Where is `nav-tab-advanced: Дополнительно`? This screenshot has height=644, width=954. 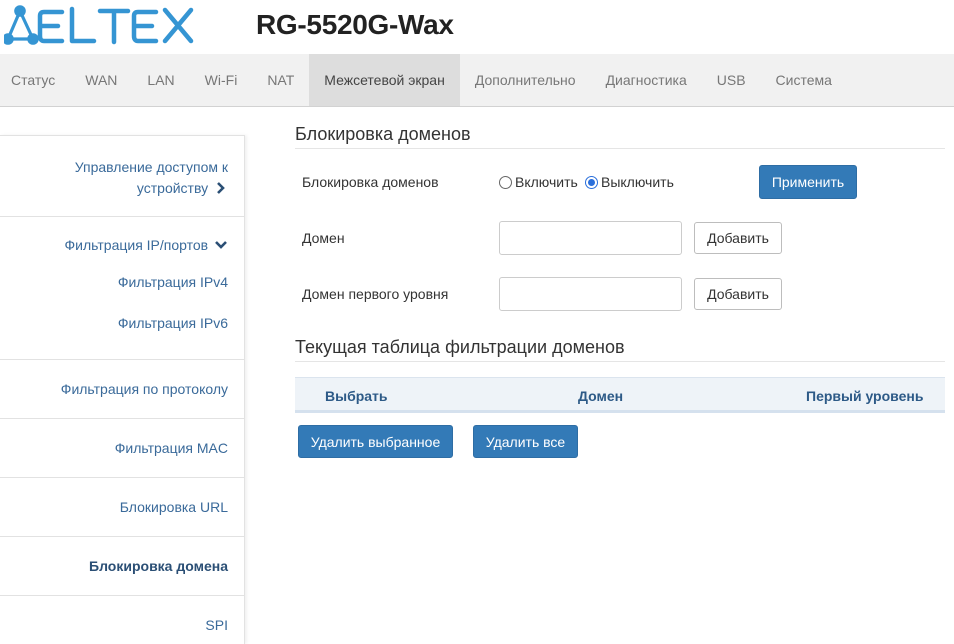
nav-tab-advanced: Дополнительно is located at coordinates (525, 80).